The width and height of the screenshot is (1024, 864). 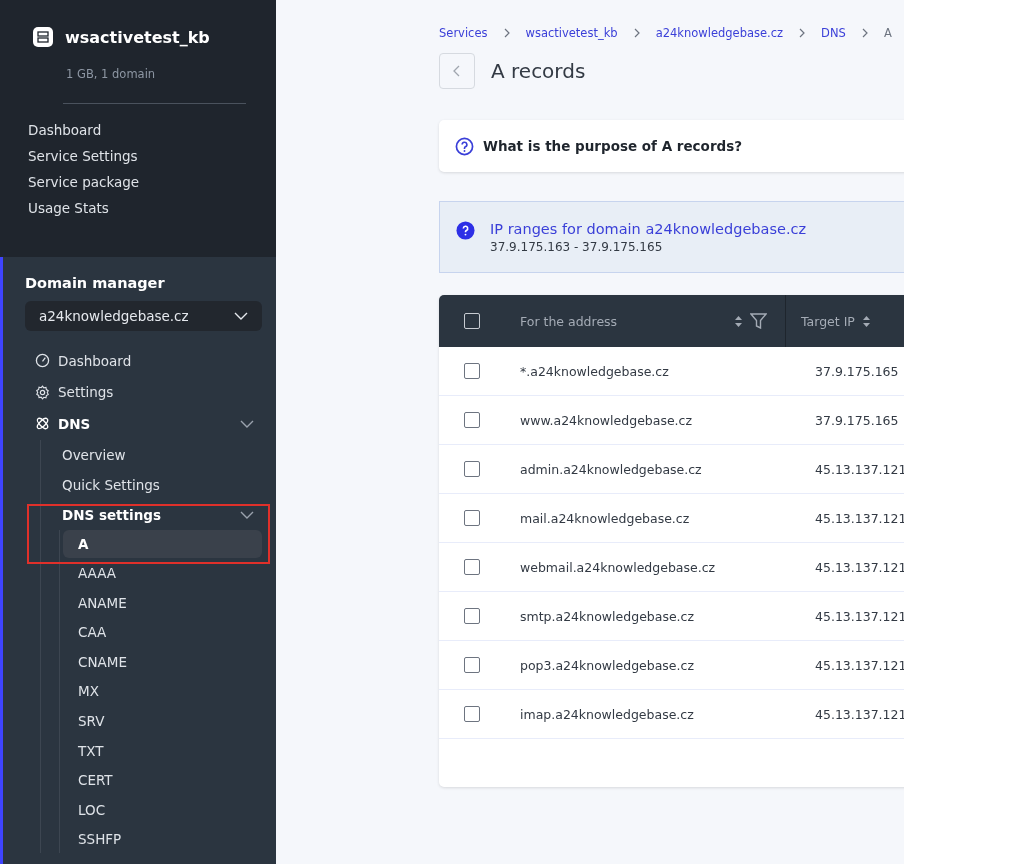 What do you see at coordinates (162, 573) in the screenshot?
I see `record-type-item: AAAA` at bounding box center [162, 573].